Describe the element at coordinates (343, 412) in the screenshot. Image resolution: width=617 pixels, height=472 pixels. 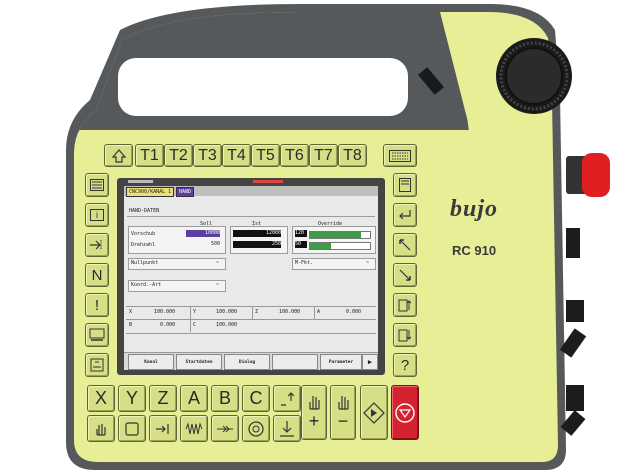
I see `hand-minus-button: −` at that location.